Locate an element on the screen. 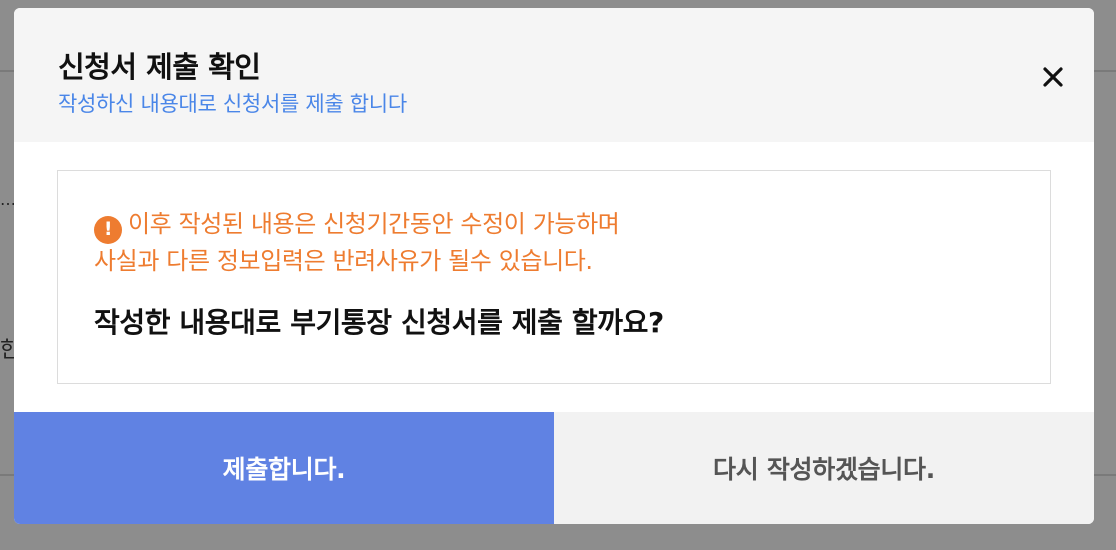 This screenshot has height=550, width=1116. submit-button: 제출합니다. is located at coordinates (284, 468).